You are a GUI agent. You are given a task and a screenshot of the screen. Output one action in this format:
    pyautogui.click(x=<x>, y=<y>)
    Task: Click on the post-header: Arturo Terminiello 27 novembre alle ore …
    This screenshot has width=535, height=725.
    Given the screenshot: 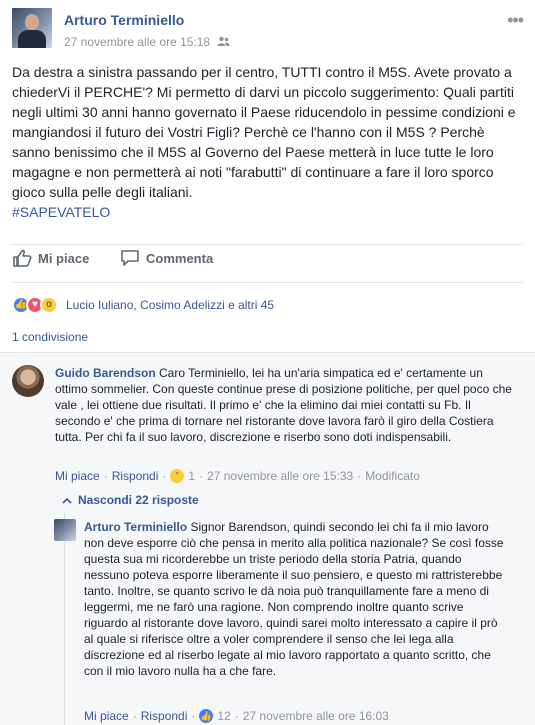 What is the action you would take?
    pyautogui.click(x=268, y=31)
    